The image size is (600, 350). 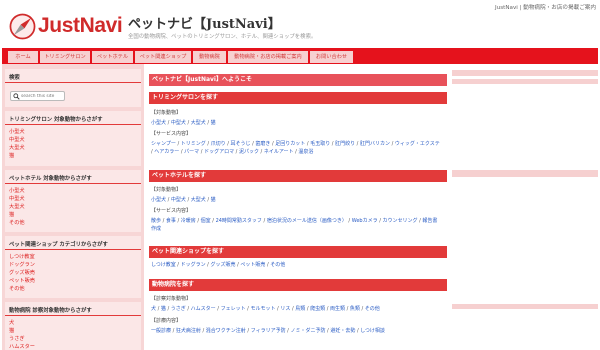 I want to click on content-link: しつけ相談, so click(x=372, y=331).